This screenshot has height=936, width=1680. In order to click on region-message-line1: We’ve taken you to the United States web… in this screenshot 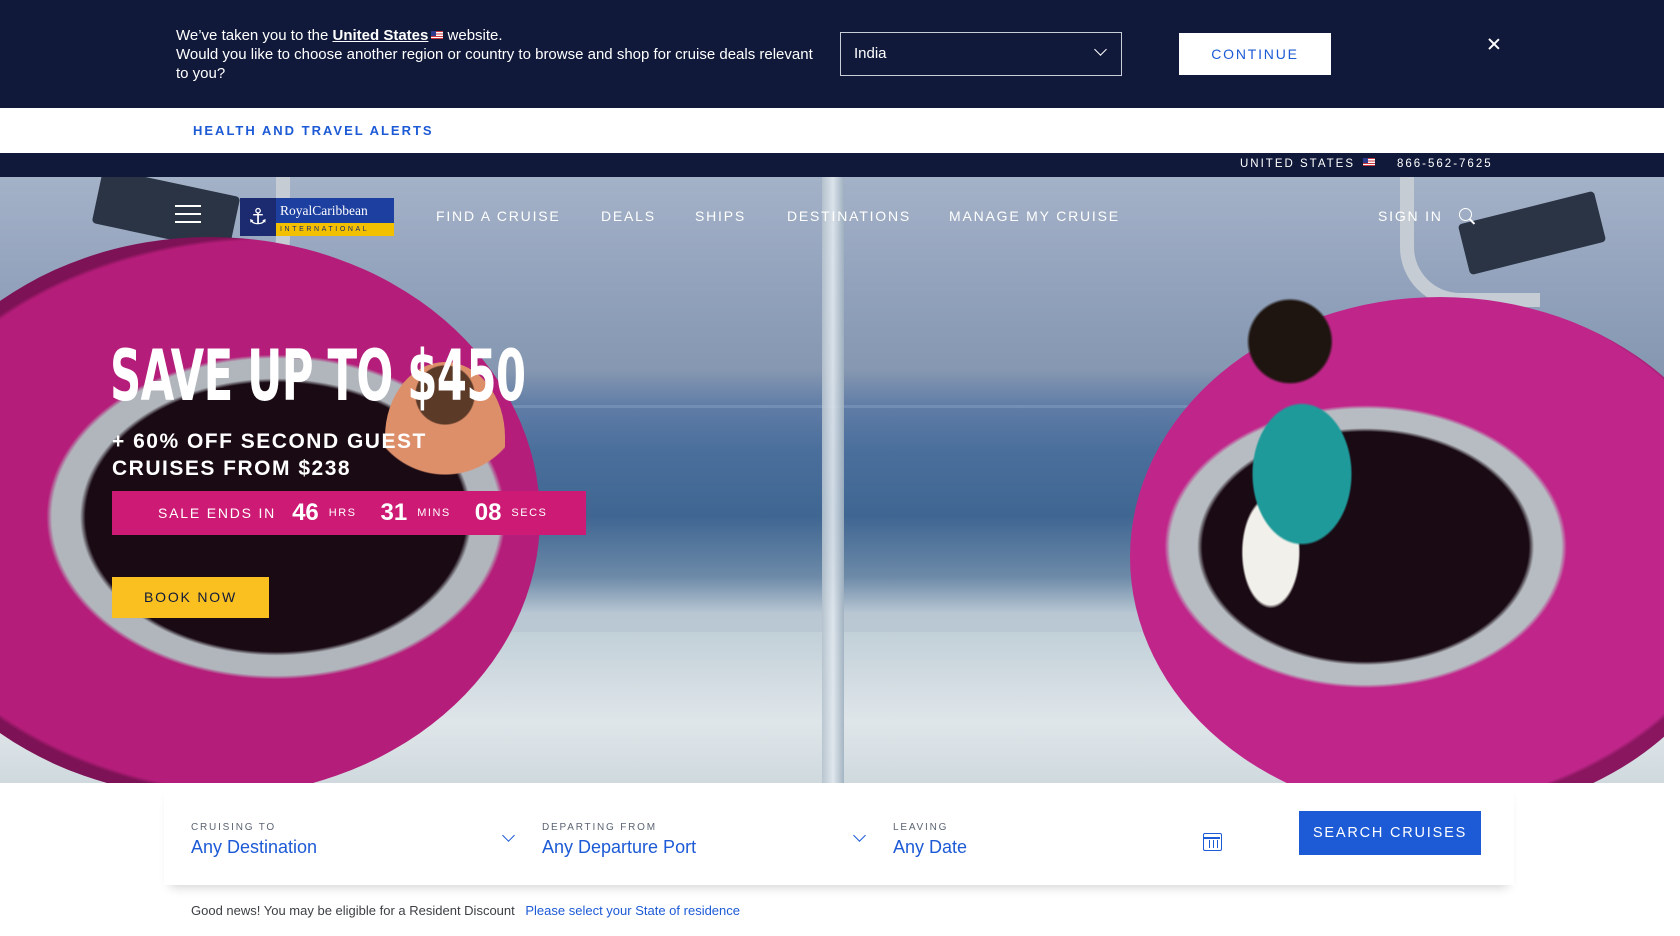, I will do `click(496, 35)`.